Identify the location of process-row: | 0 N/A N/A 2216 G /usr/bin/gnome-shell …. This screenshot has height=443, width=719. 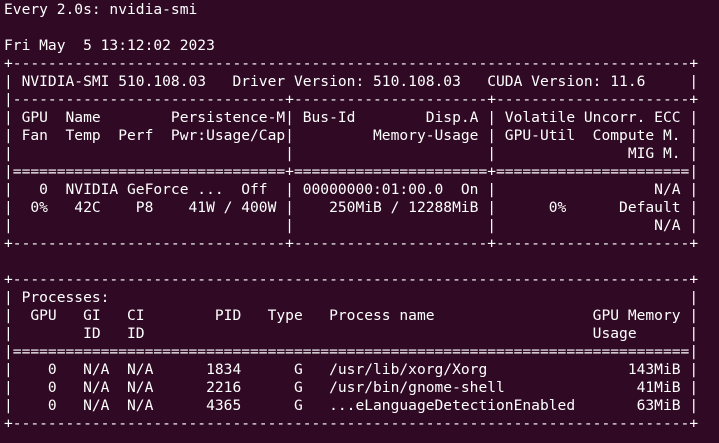
(351, 387).